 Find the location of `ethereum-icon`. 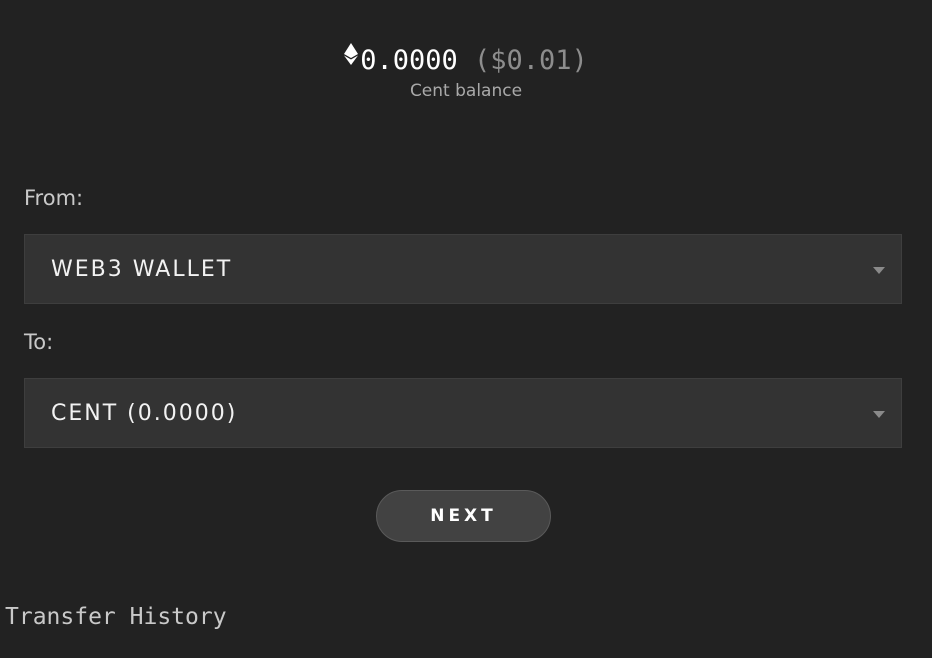

ethereum-icon is located at coordinates (351, 57).